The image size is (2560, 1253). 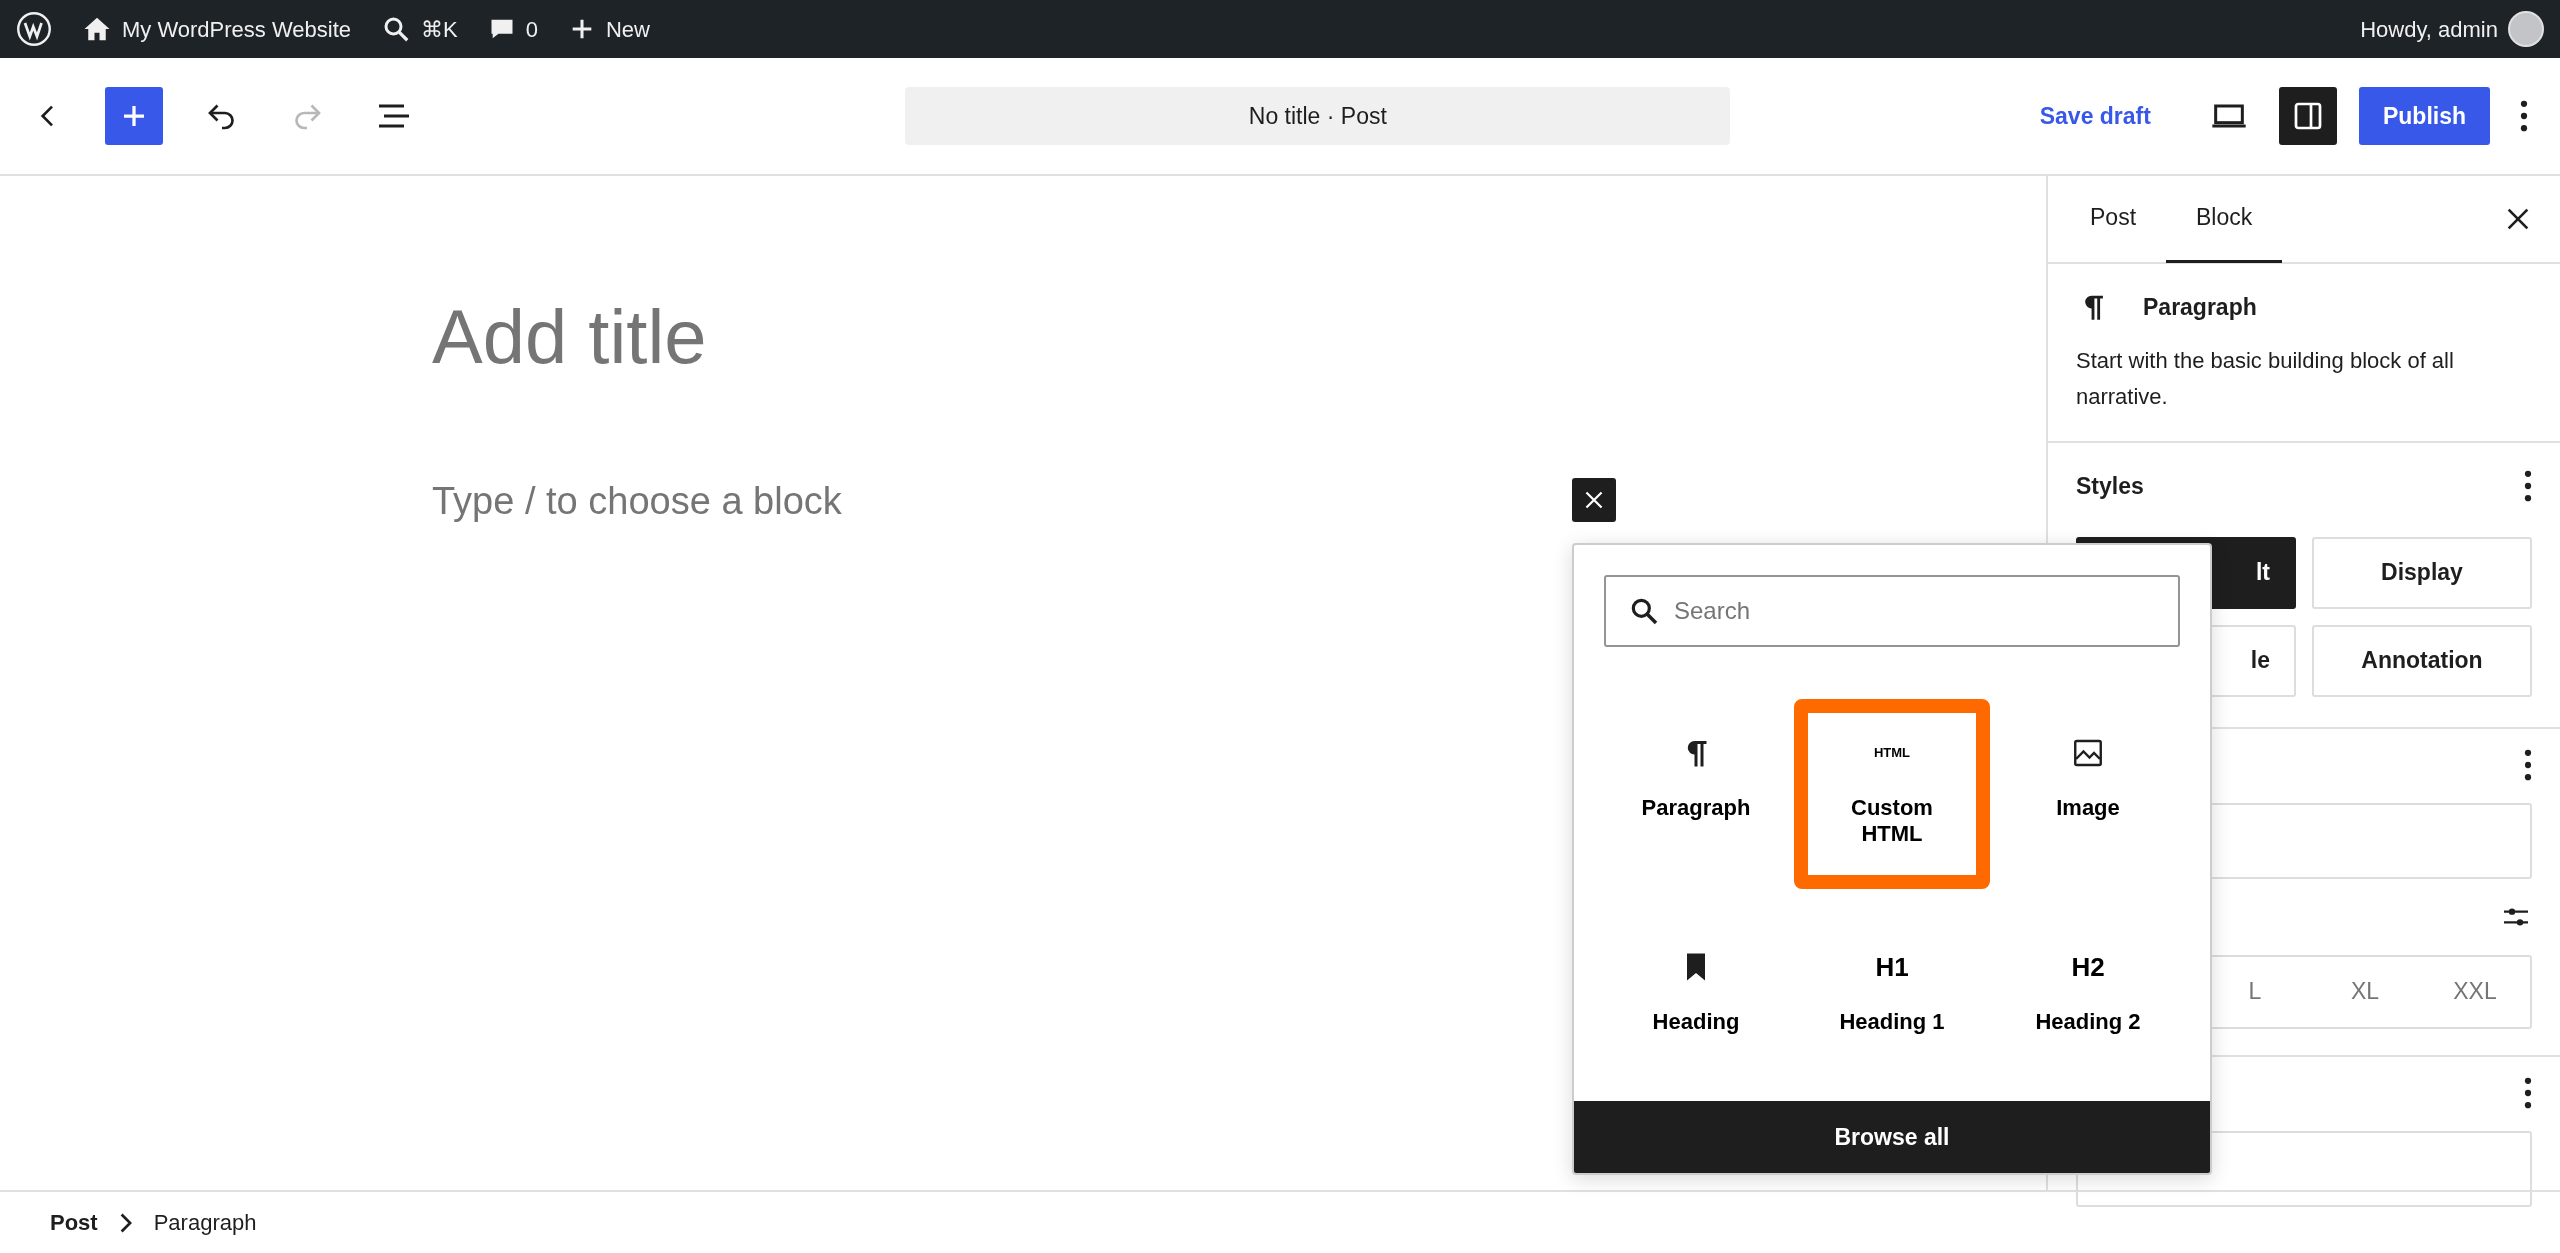 I want to click on block-placeholder: Type / to choose a block, so click(x=637, y=501).